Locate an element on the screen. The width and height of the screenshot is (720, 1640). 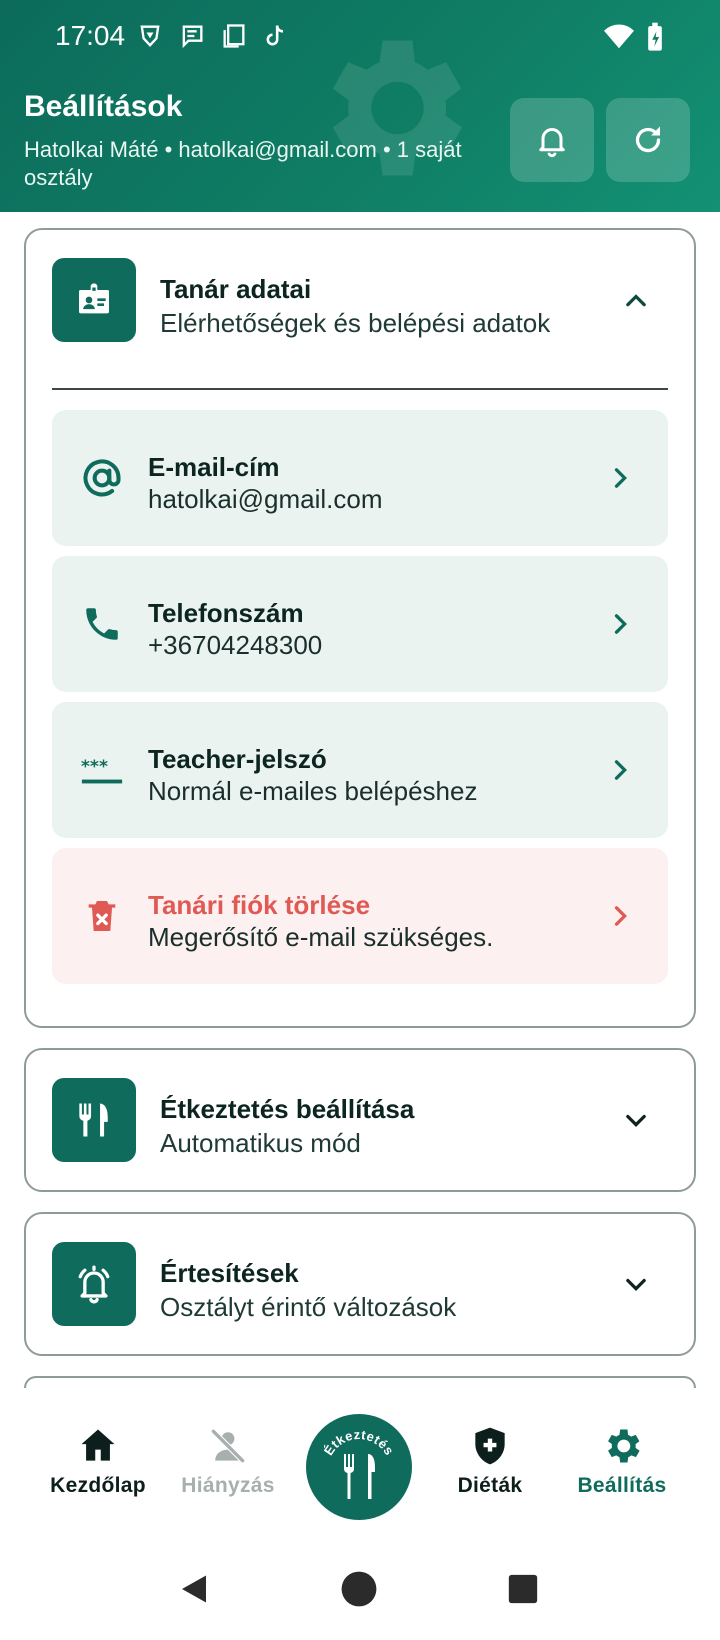
teacher-card-subtitle: Elérhetőségek és belépési adatok is located at coordinates (355, 323).